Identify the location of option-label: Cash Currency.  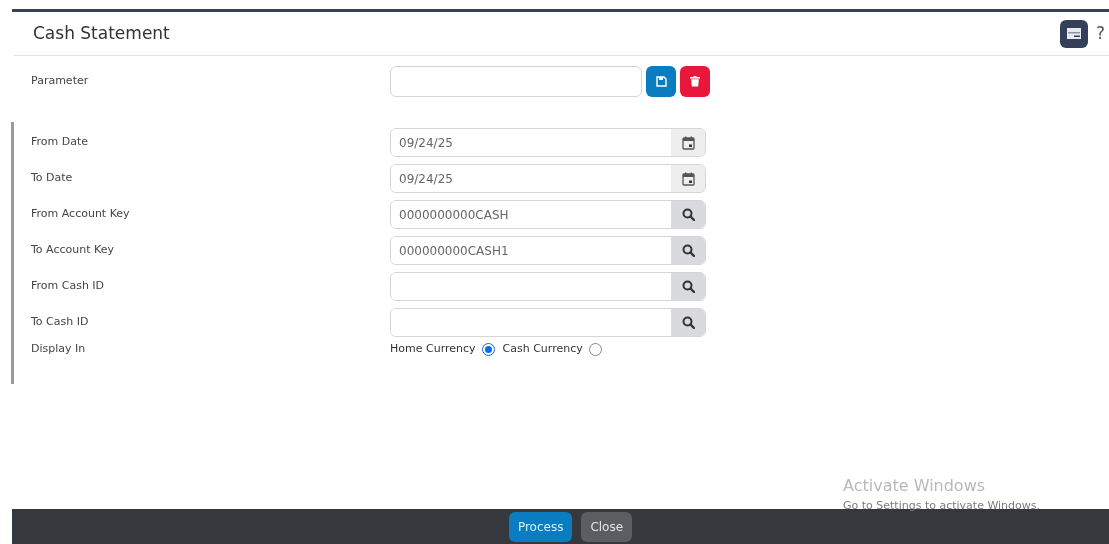
(542, 348).